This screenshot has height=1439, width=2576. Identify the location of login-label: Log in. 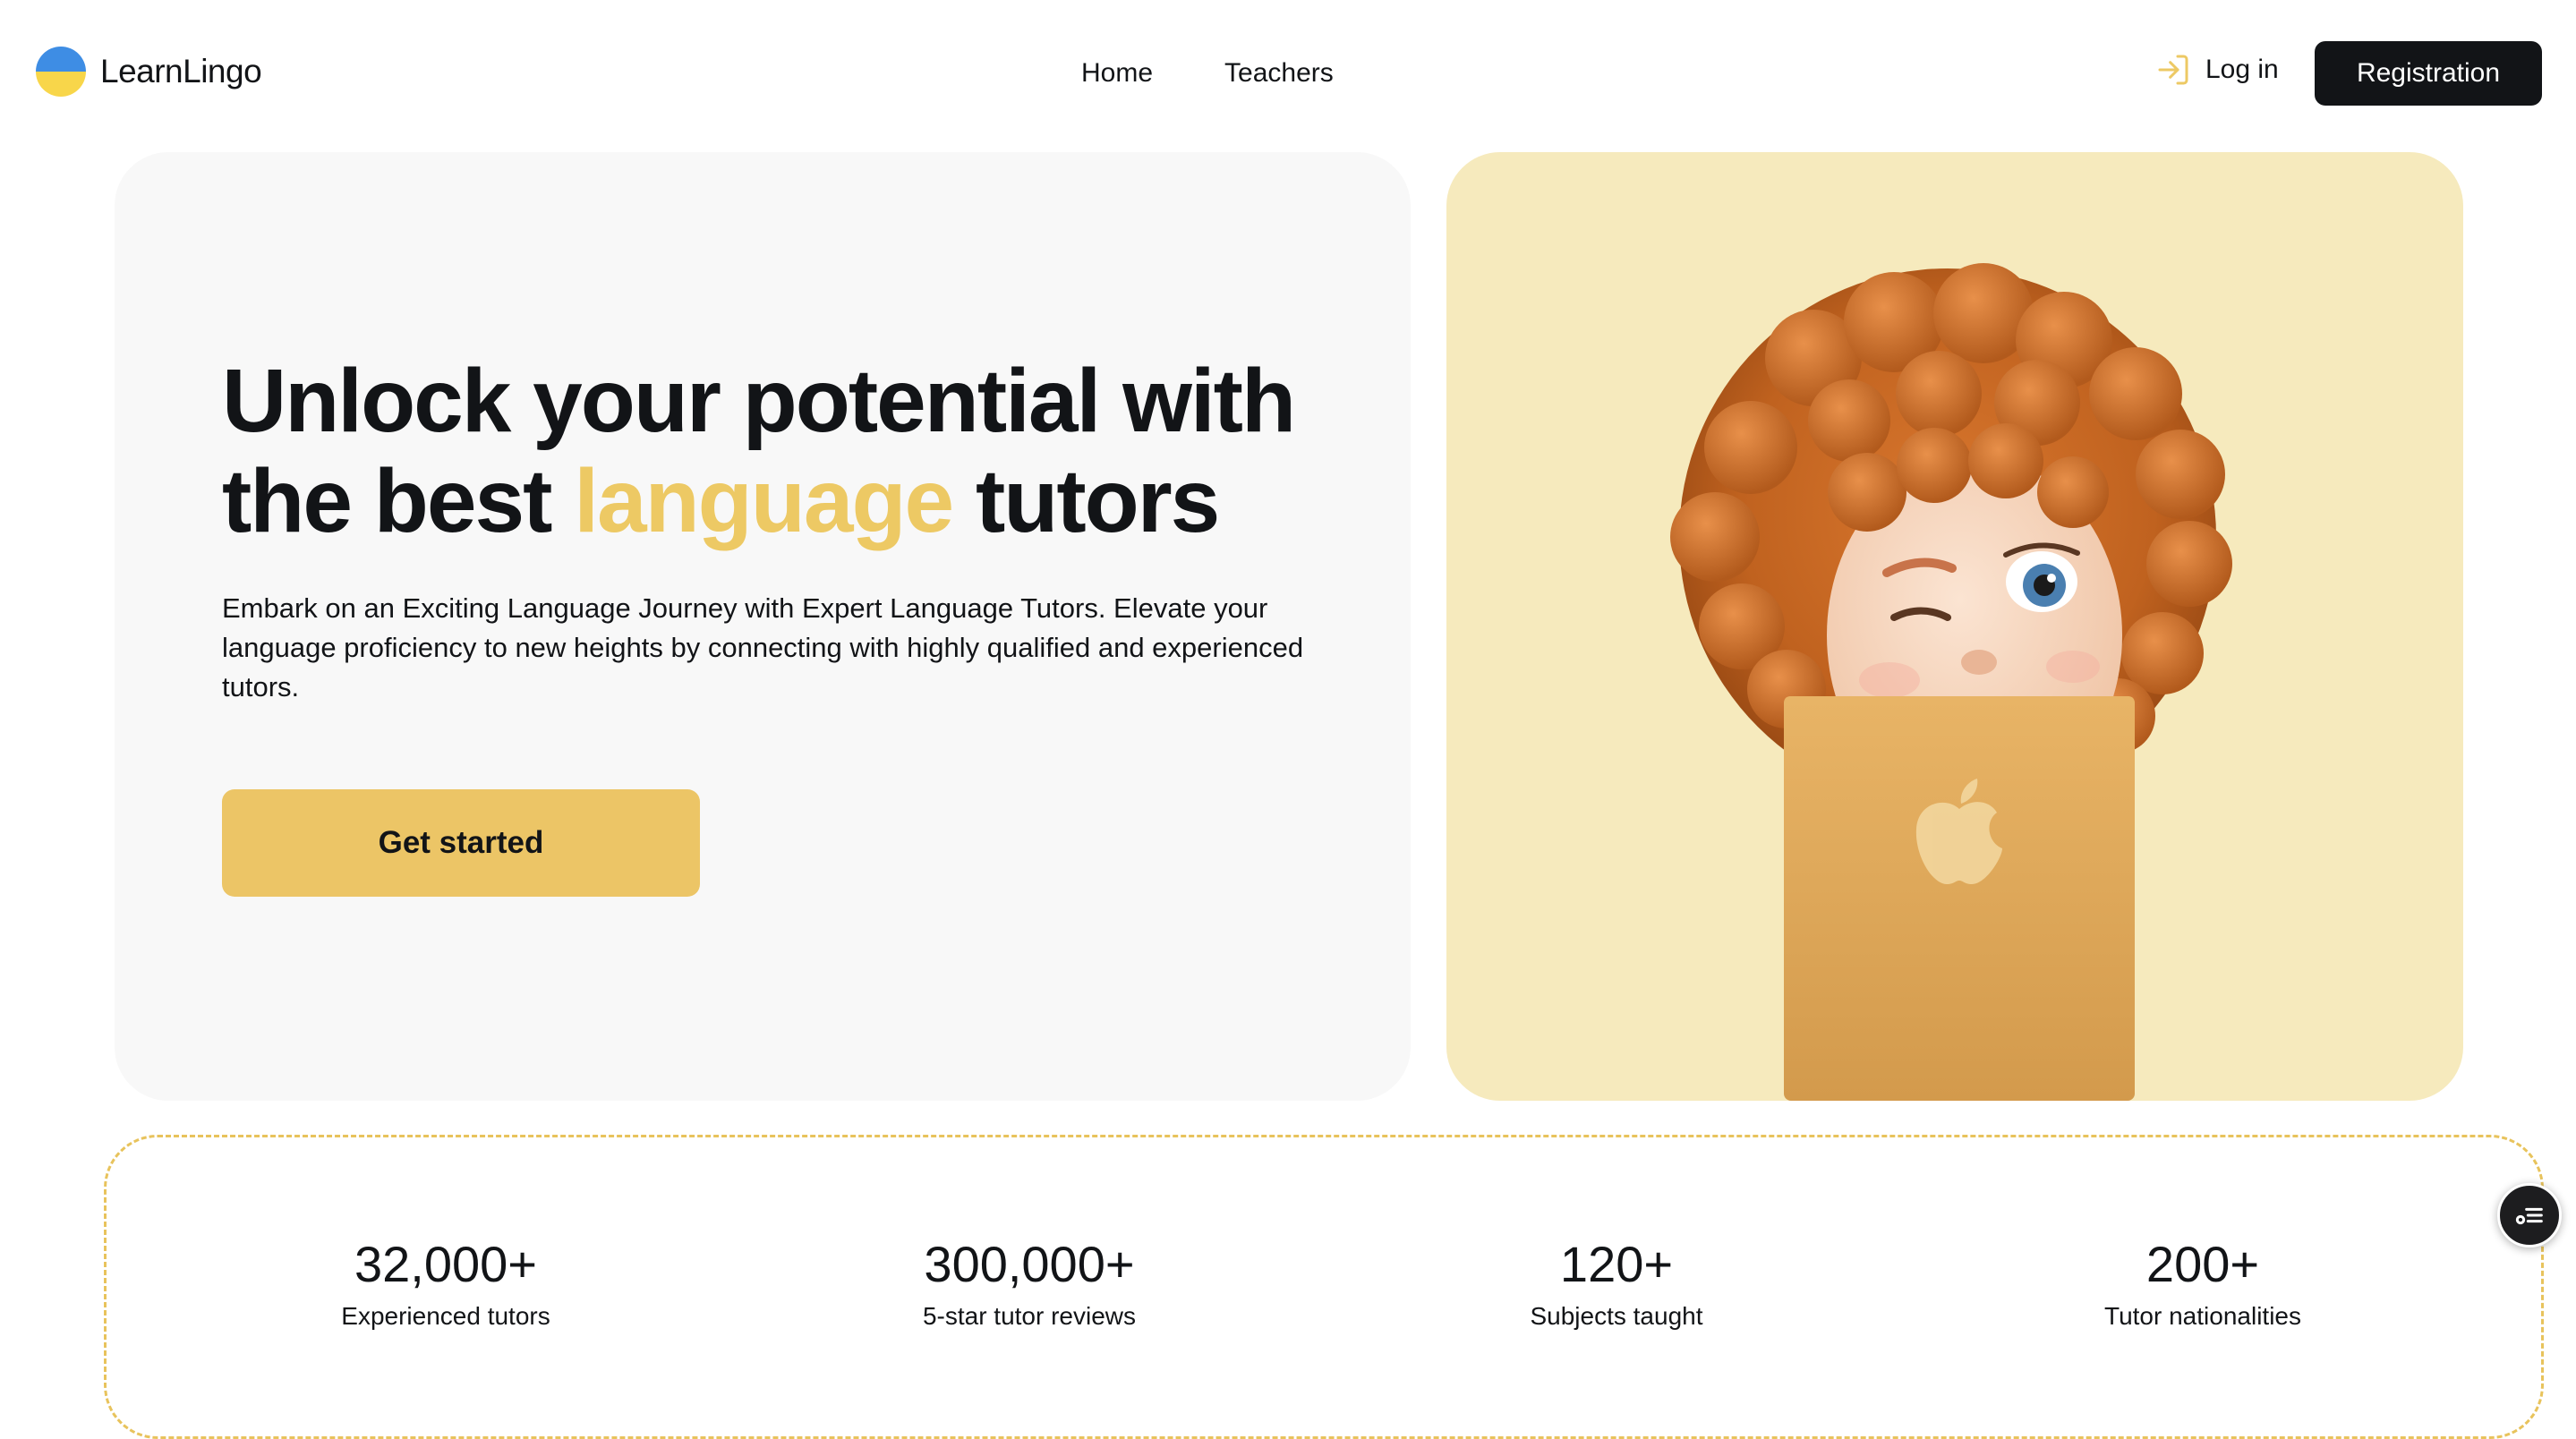
(2242, 69).